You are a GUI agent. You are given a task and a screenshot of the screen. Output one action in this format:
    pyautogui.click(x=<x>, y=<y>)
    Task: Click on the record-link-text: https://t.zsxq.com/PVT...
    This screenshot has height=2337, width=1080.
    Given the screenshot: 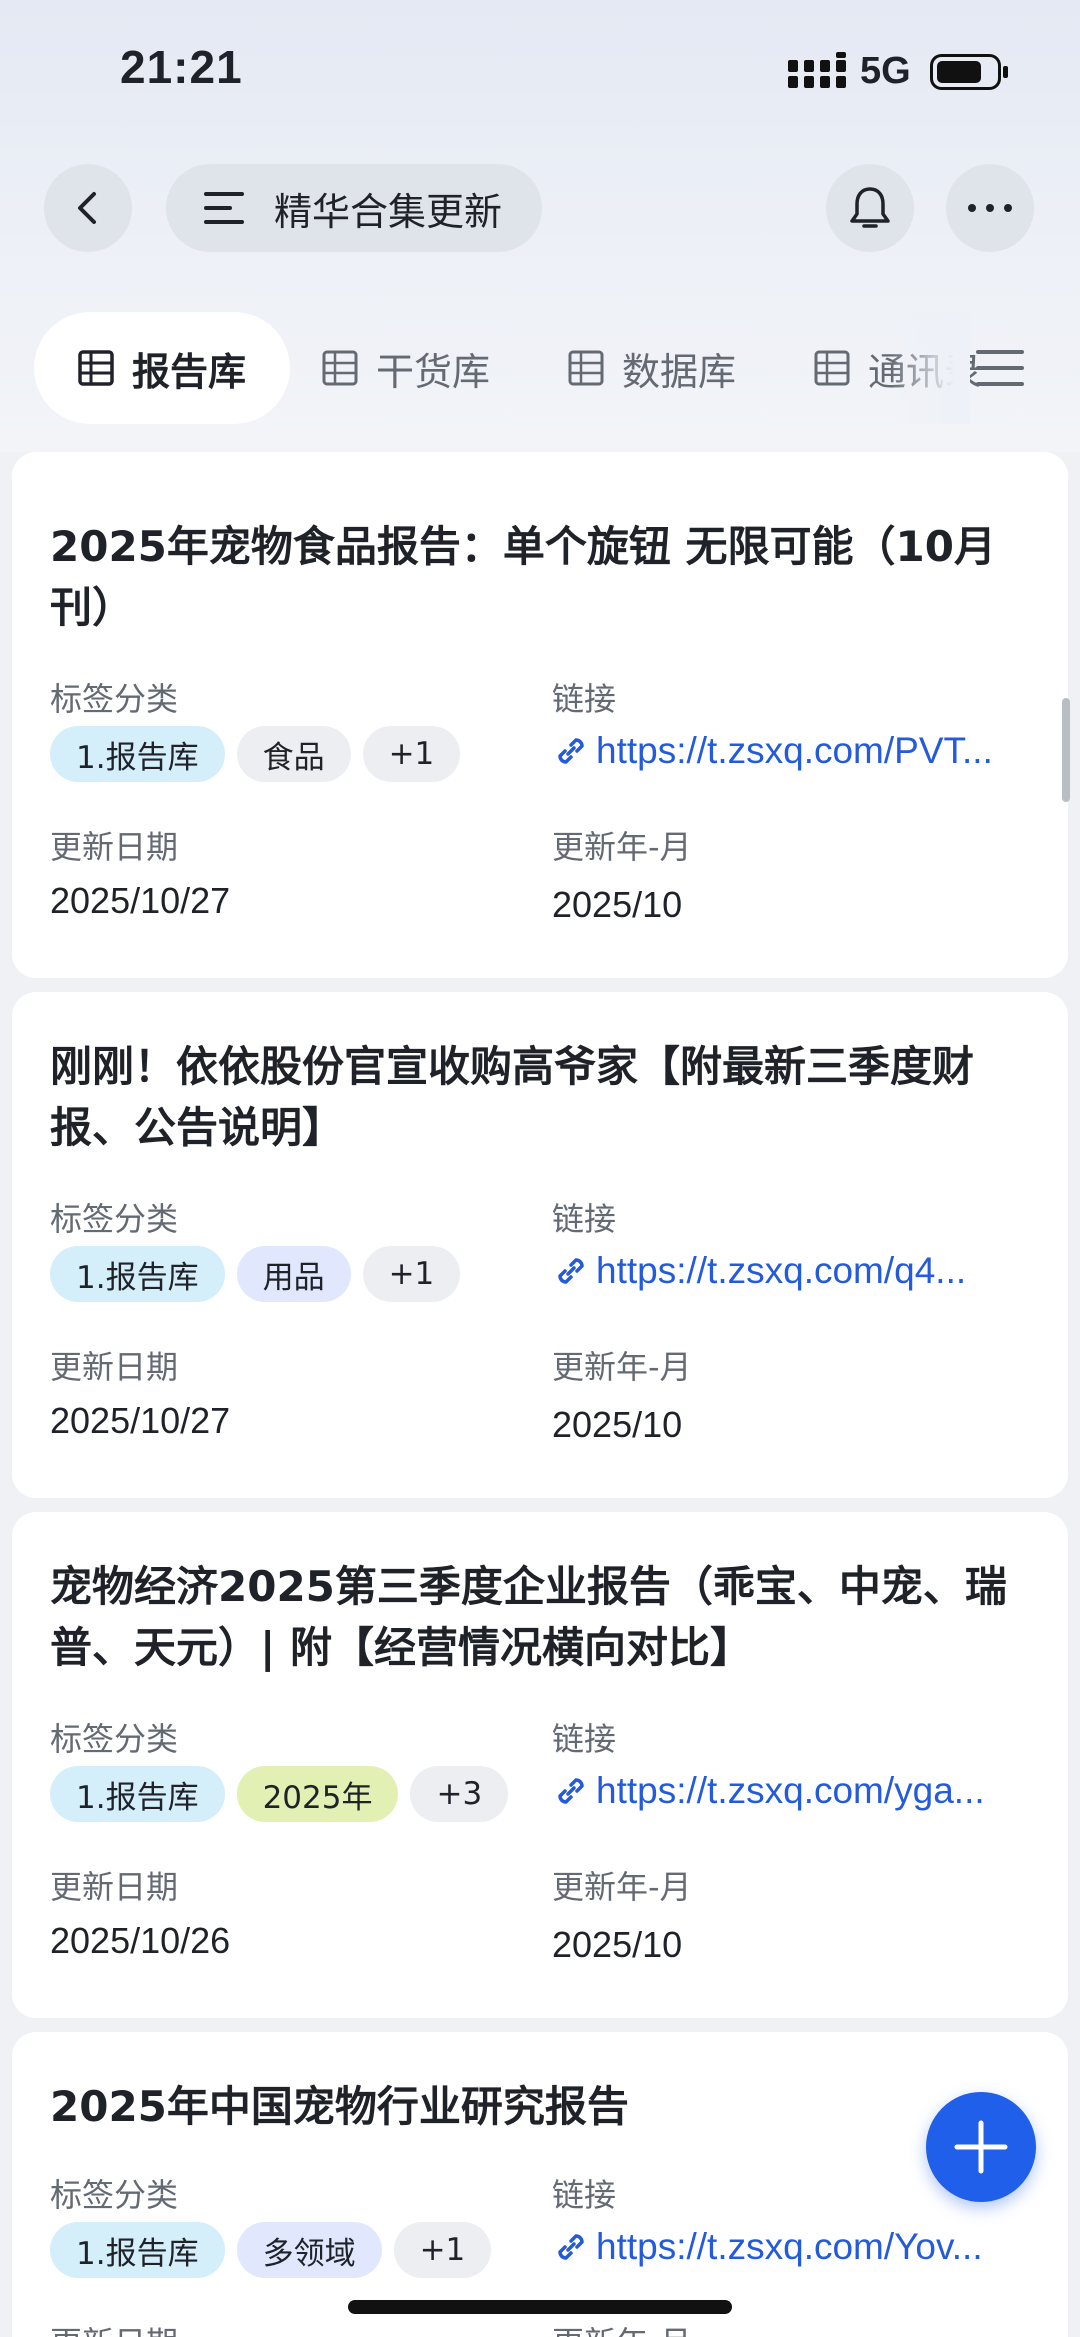 What is the action you would take?
    pyautogui.click(x=794, y=750)
    